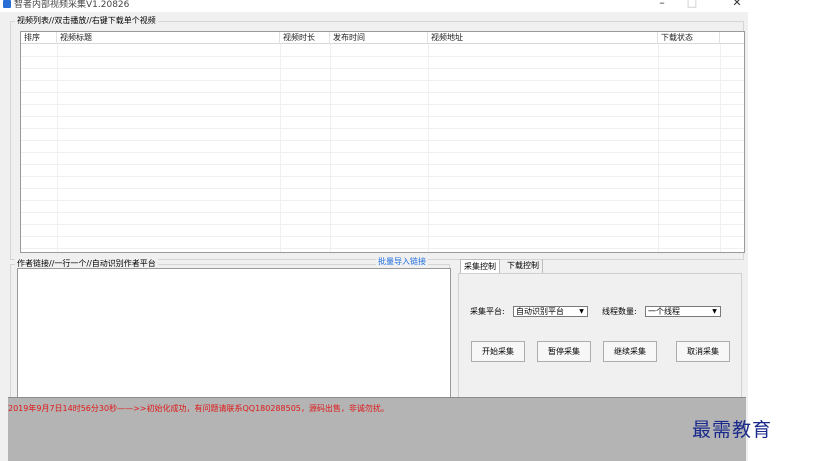 This screenshot has width=813, height=461. I want to click on column-header-title: 视频标题, so click(168, 38).